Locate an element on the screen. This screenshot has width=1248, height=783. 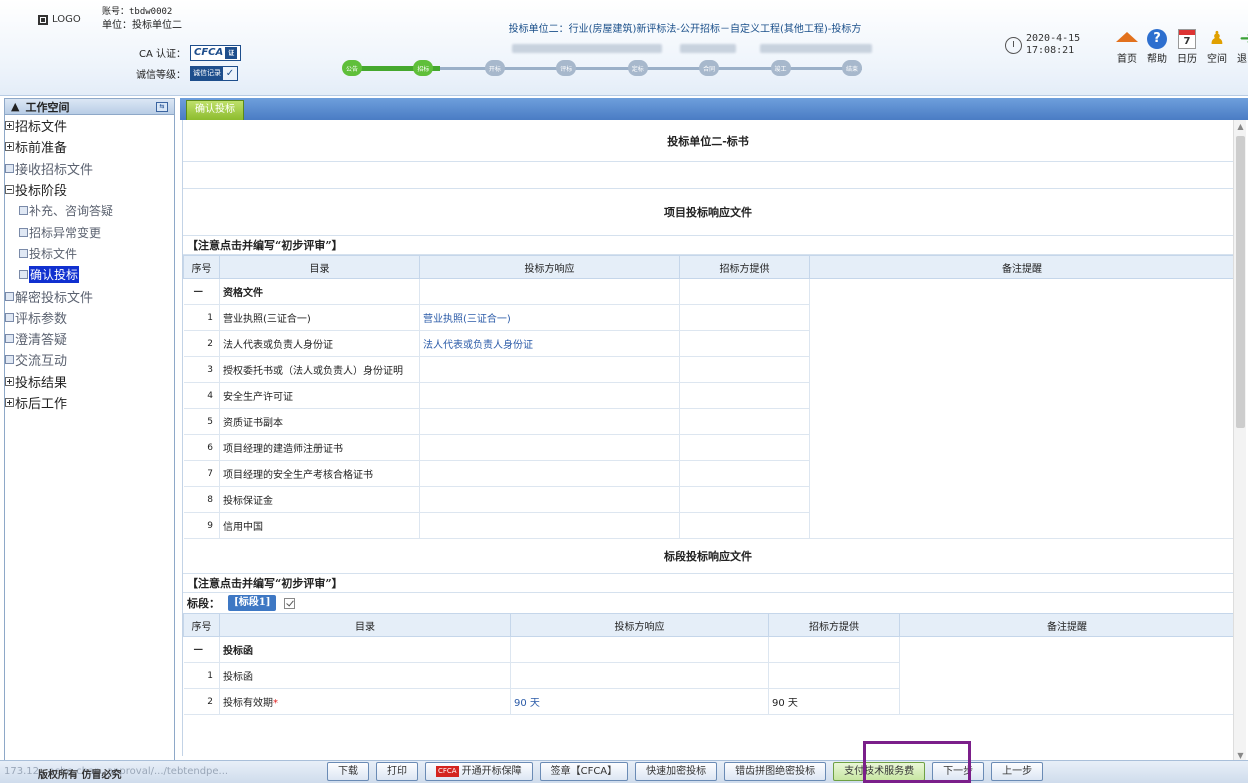
cert-info: CA 认证： CFCA 证 诚信等级： 诚信记录 ✓ is located at coordinates (180, 63).